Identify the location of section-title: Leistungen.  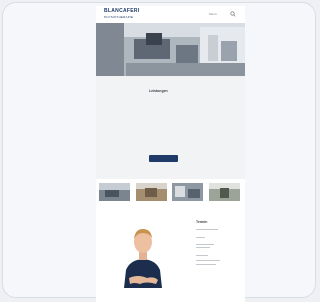
(158, 91).